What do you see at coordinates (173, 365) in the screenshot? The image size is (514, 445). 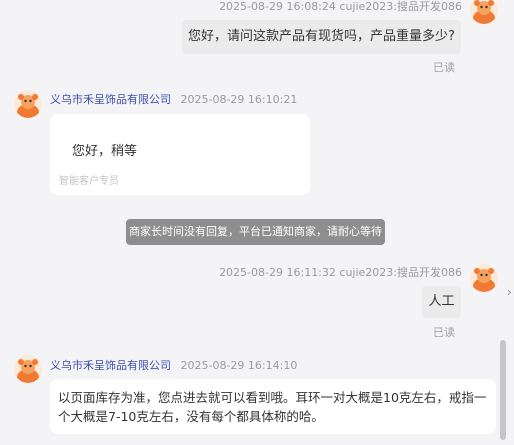 I see `message-meta: 义乌市禾呈饰品有限公司 2025-08-29 16:14:10` at bounding box center [173, 365].